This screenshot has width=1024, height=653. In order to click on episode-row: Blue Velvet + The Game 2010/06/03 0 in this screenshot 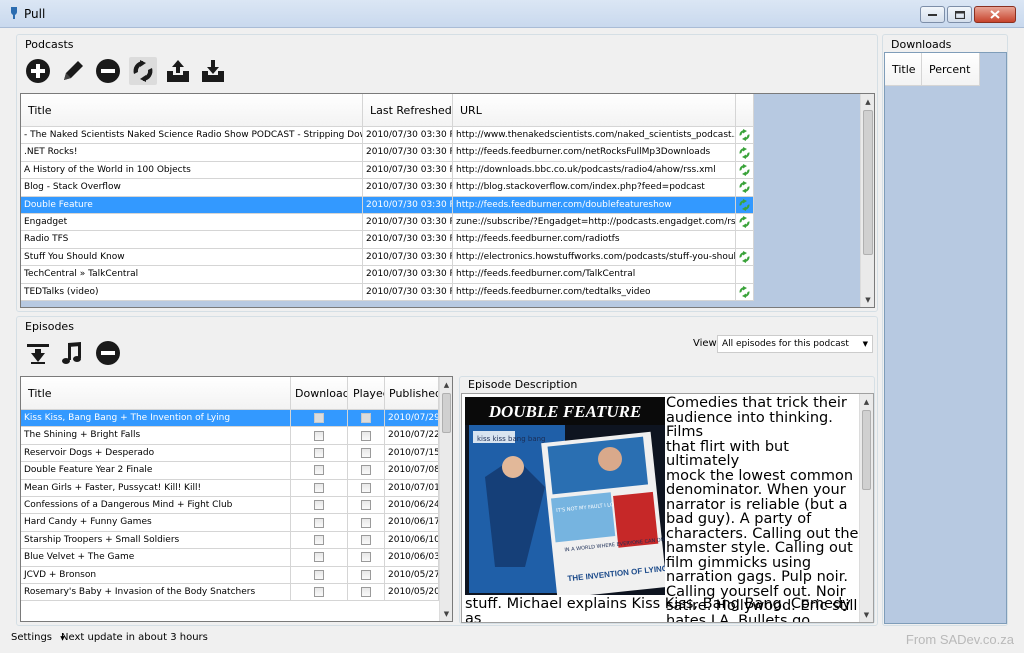, I will do `click(230, 558)`.